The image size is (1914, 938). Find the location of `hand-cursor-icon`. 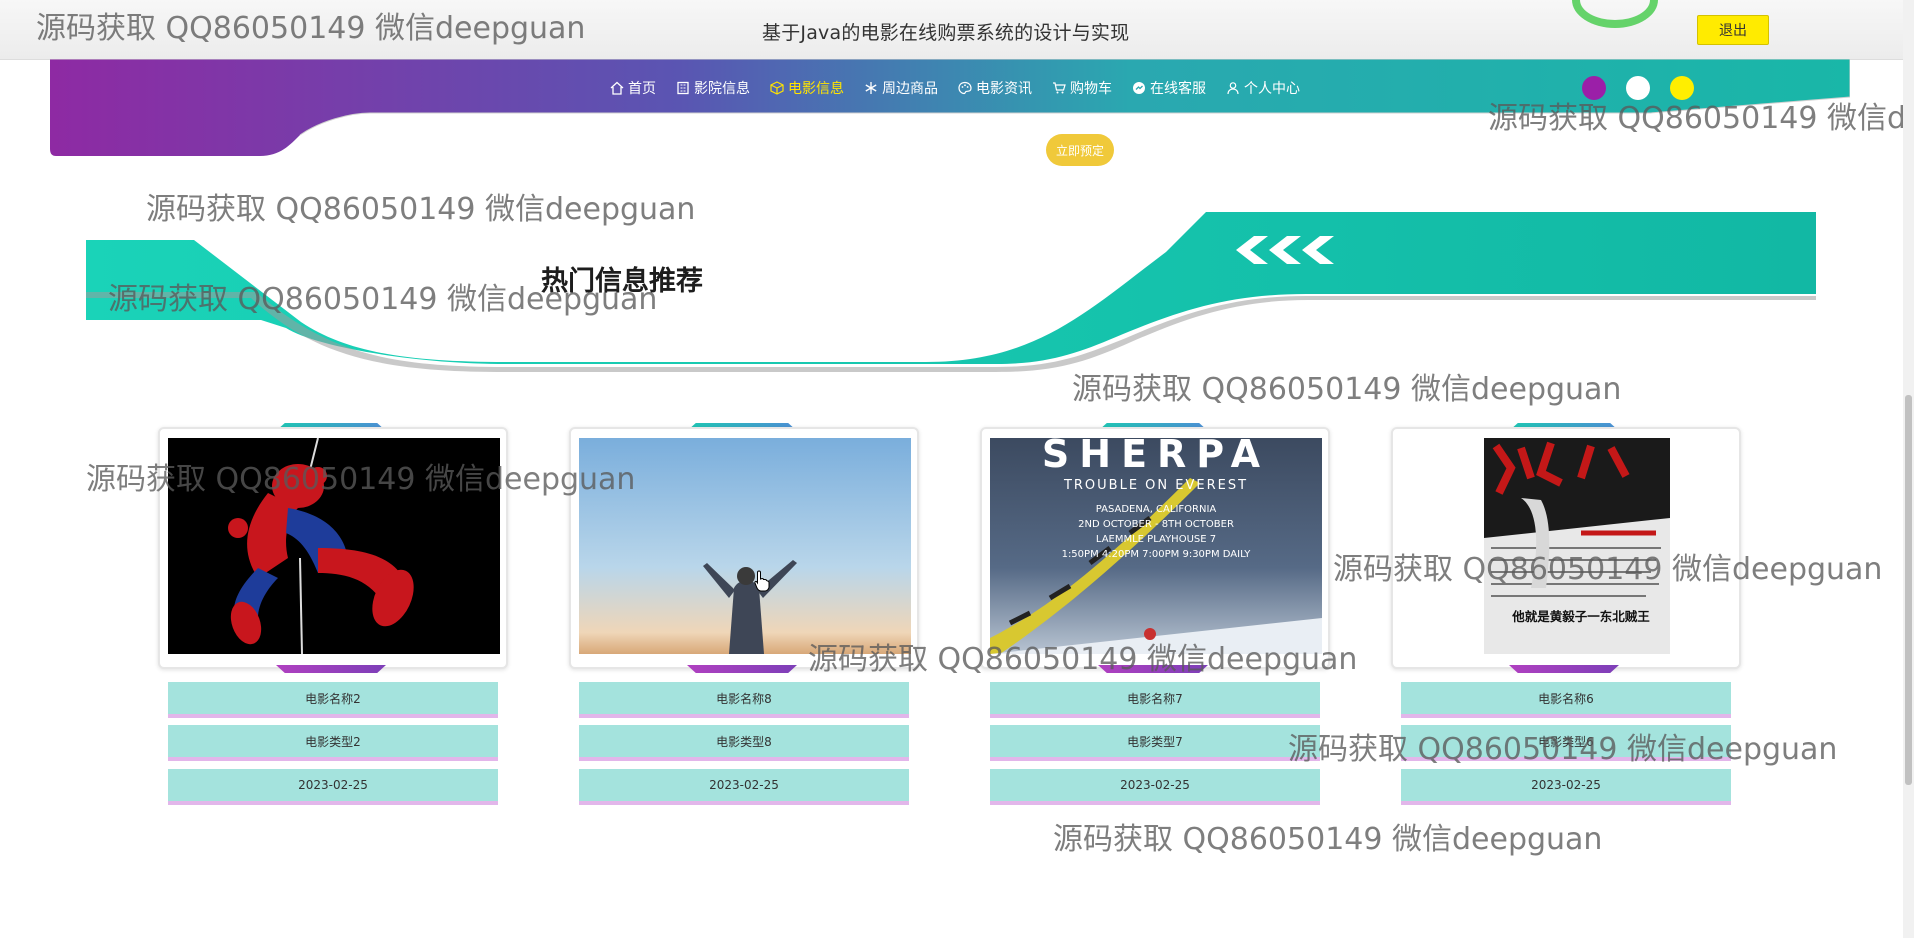

hand-cursor-icon is located at coordinates (762, 583).